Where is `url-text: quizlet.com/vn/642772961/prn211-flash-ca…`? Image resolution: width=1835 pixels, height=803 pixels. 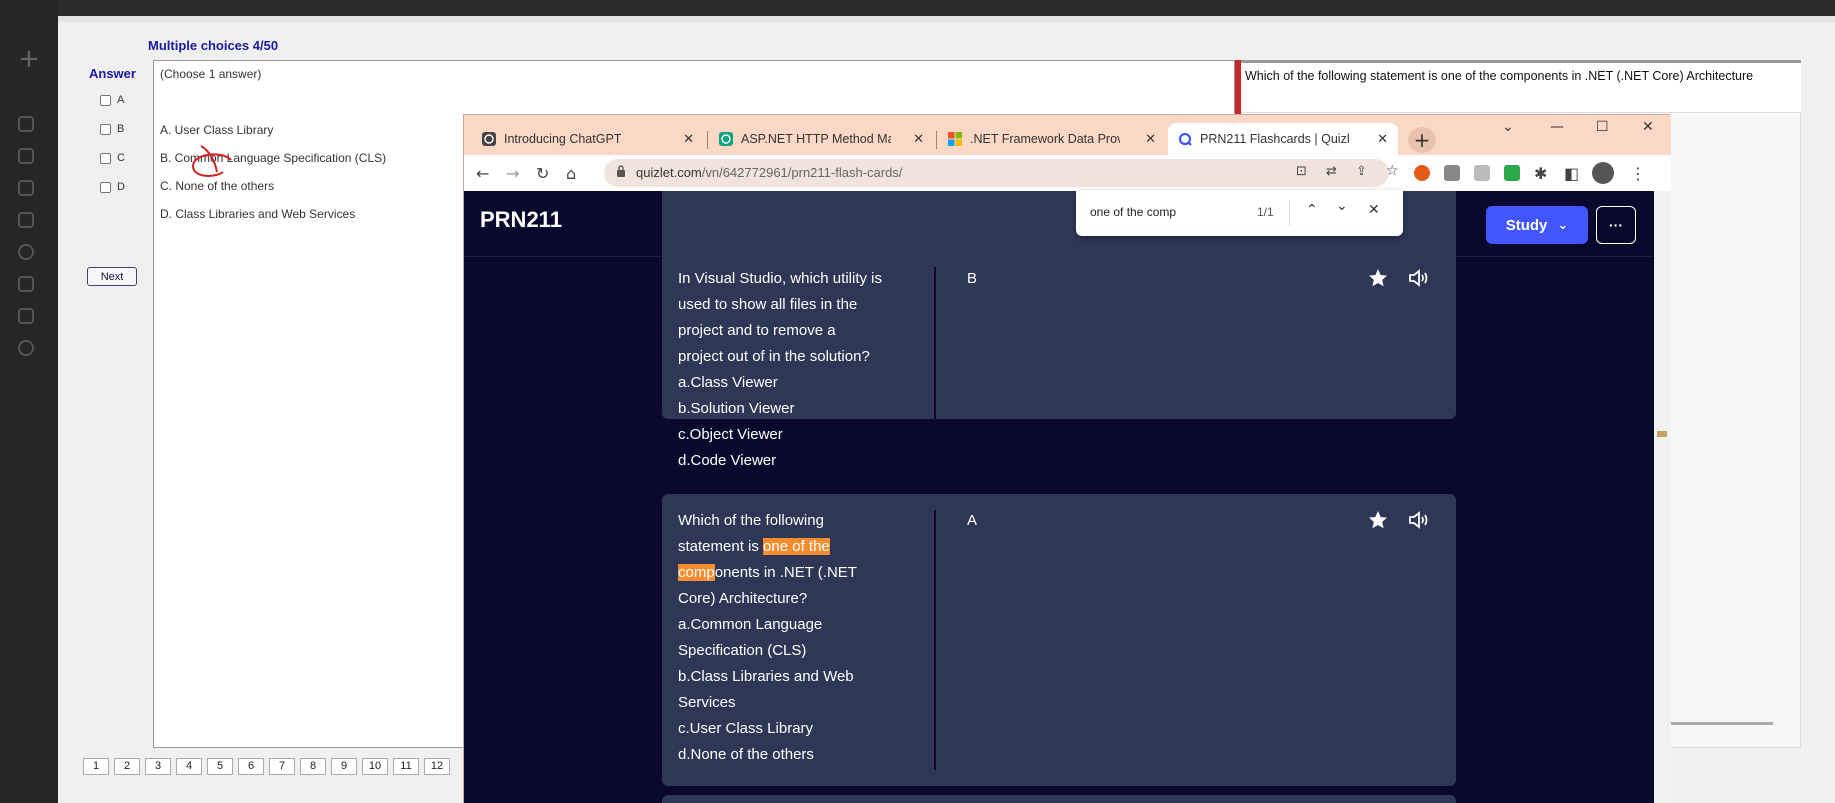 url-text: quizlet.com/vn/642772961/prn211-flash-ca… is located at coordinates (769, 172).